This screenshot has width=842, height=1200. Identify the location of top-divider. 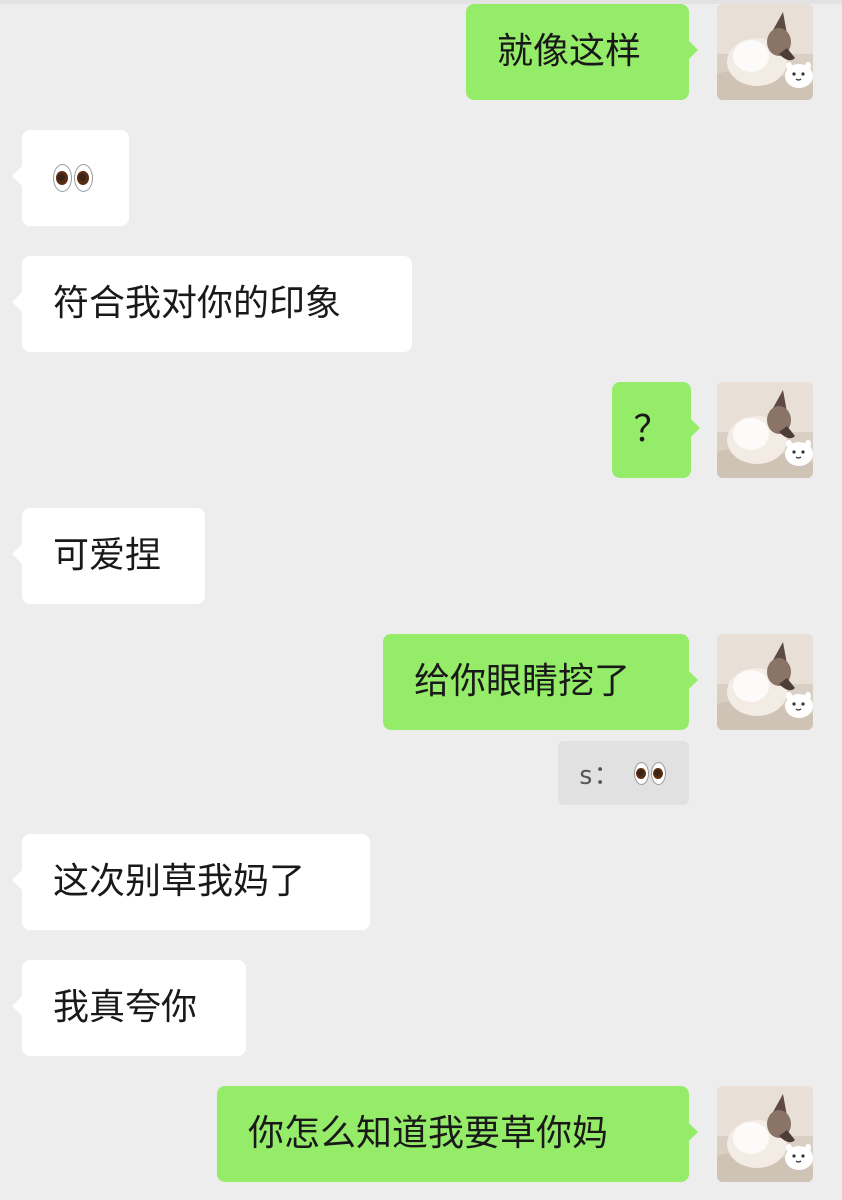
(421, 2).